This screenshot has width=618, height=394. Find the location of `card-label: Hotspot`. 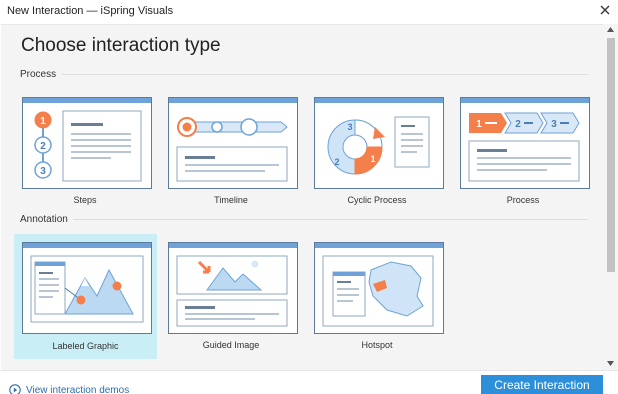

card-label: Hotspot is located at coordinates (377, 345).